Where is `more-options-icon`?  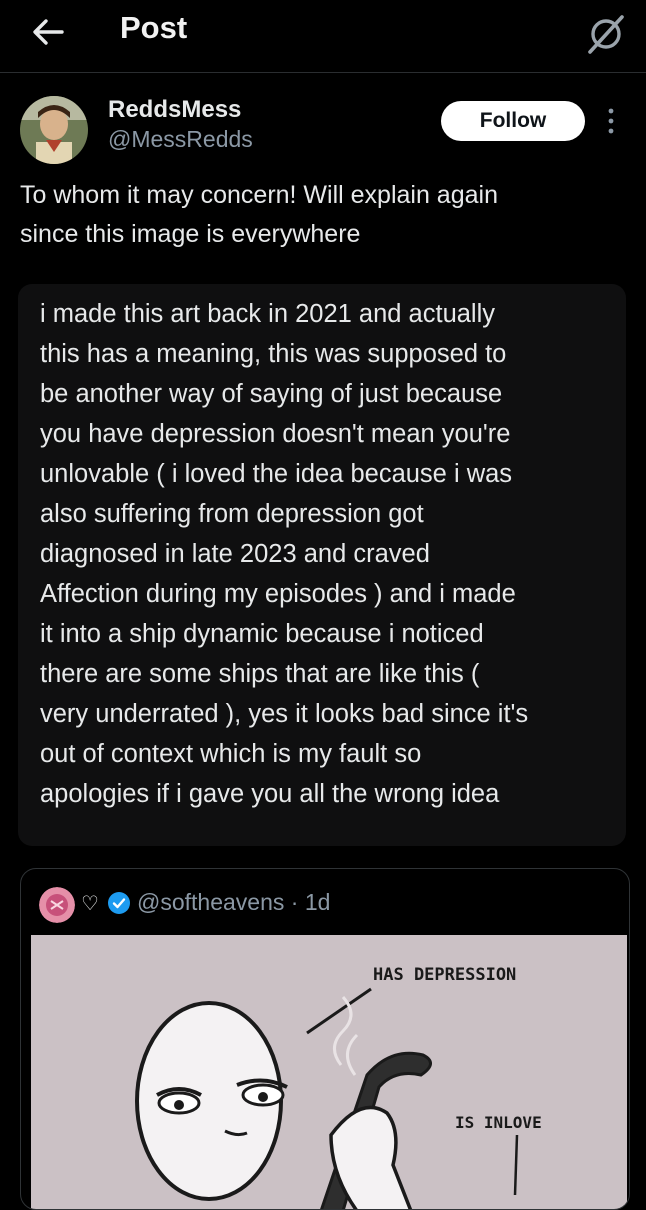 more-options-icon is located at coordinates (611, 121).